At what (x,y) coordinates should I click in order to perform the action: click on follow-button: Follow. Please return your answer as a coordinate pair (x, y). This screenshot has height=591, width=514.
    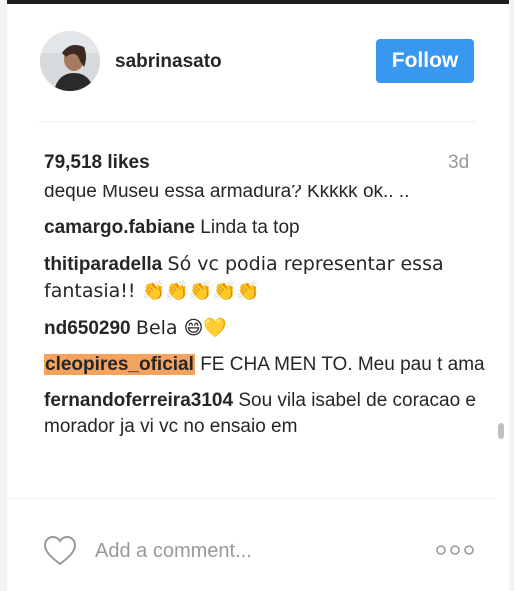
    Looking at the image, I should click on (425, 61).